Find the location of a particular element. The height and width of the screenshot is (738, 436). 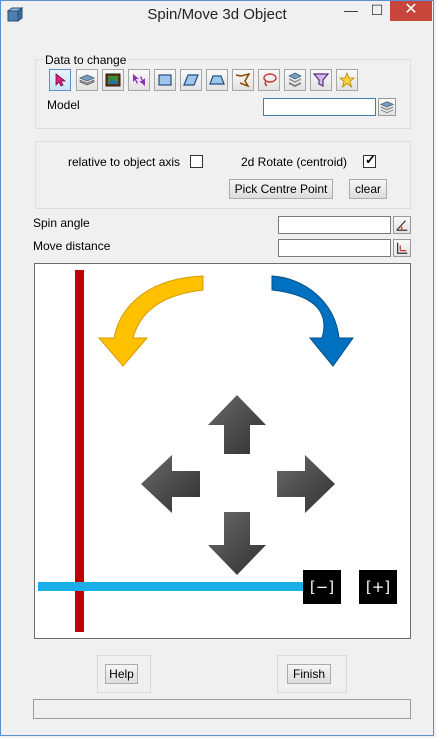

finish-button: Finish is located at coordinates (309, 674).